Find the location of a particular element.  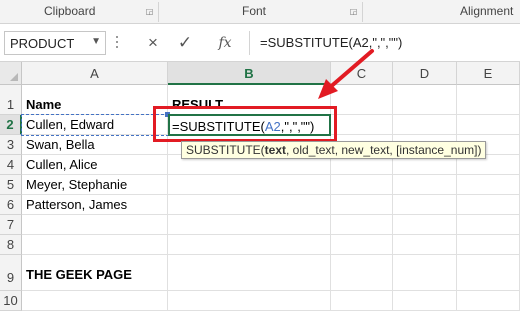

tooltip-arg-text: text is located at coordinates (275, 150).